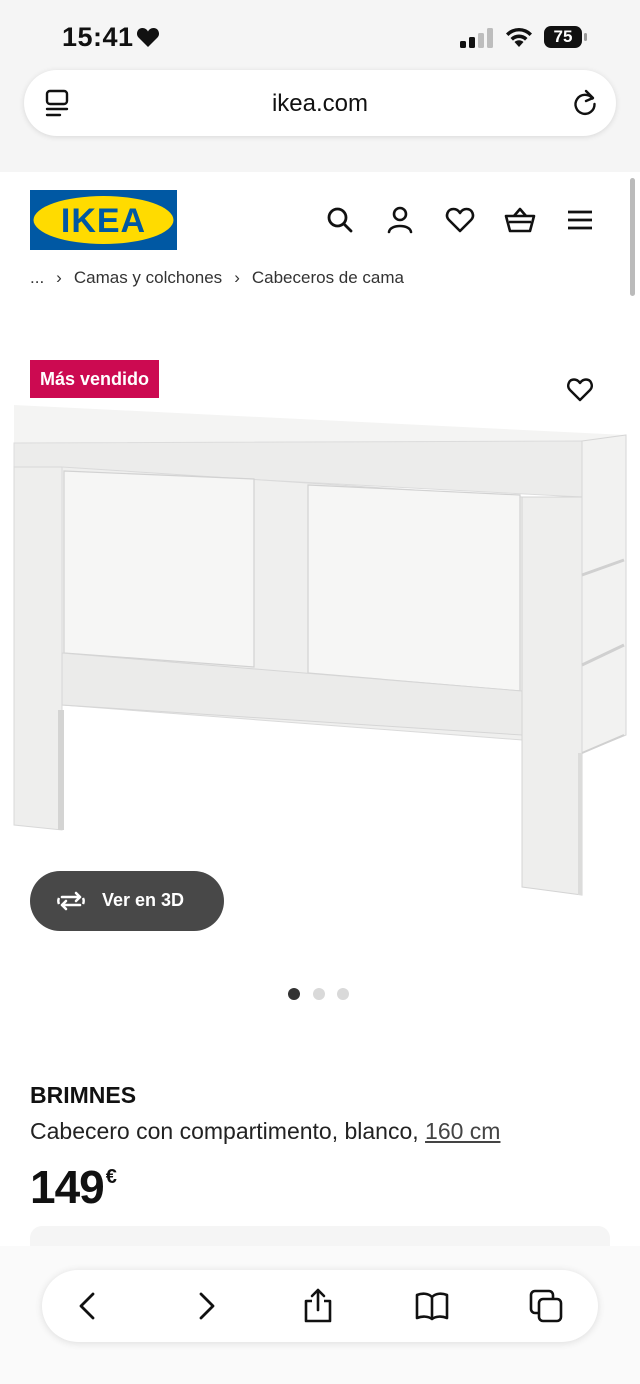 This screenshot has width=640, height=1384. What do you see at coordinates (520, 220) in the screenshot?
I see `basket-icon` at bounding box center [520, 220].